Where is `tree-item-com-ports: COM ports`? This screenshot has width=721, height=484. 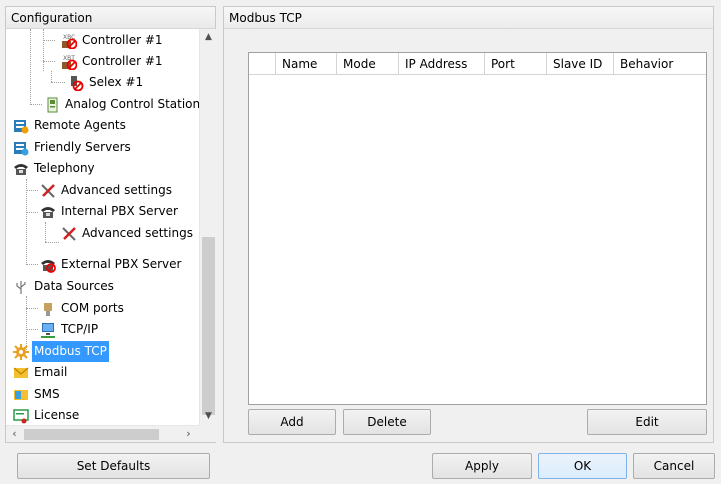 tree-item-com-ports: COM ports is located at coordinates (83, 308).